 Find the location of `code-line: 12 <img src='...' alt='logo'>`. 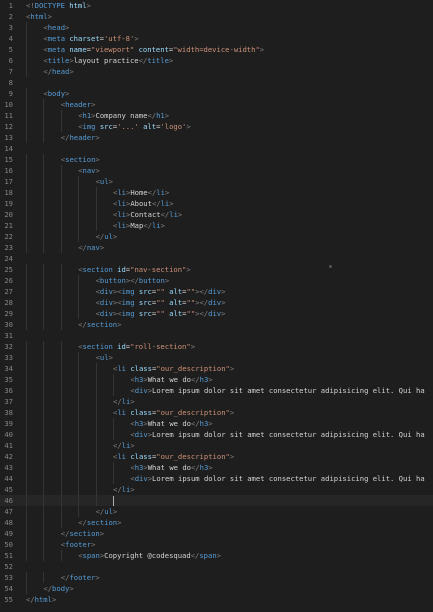

code-line: 12 <img src='...' alt='logo'> is located at coordinates (216, 126).